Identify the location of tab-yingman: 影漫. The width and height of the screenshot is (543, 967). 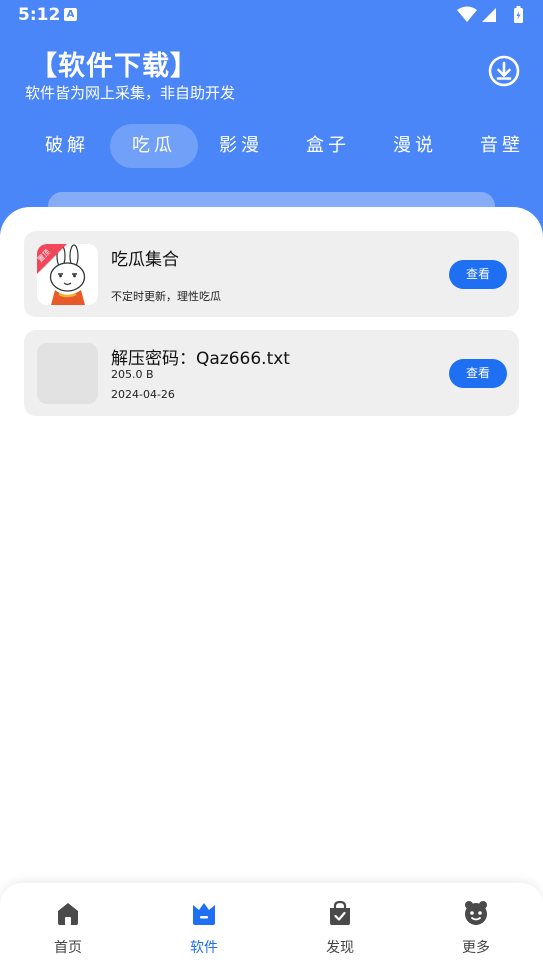
(241, 146).